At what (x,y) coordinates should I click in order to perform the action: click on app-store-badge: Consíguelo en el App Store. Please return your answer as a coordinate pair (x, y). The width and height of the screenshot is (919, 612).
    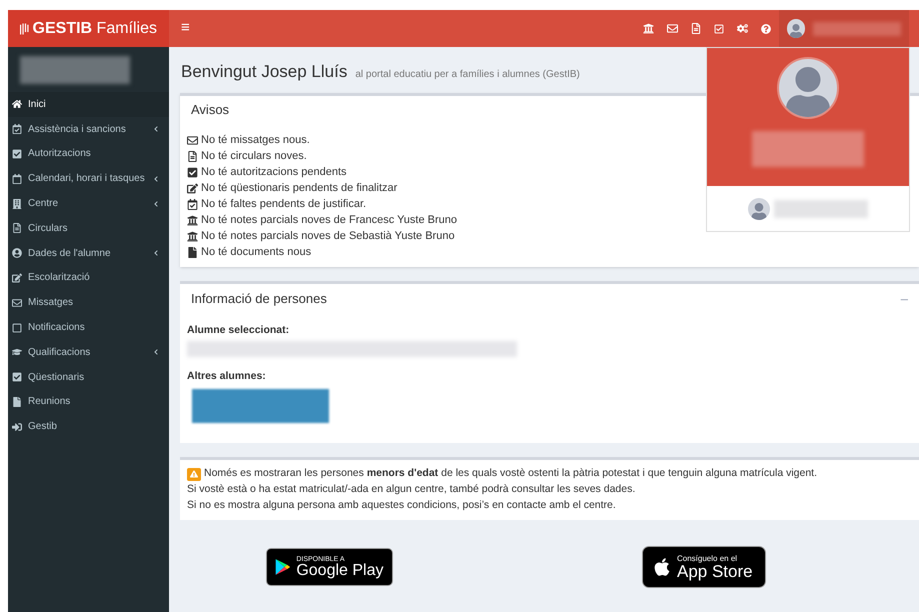
    Looking at the image, I should click on (704, 567).